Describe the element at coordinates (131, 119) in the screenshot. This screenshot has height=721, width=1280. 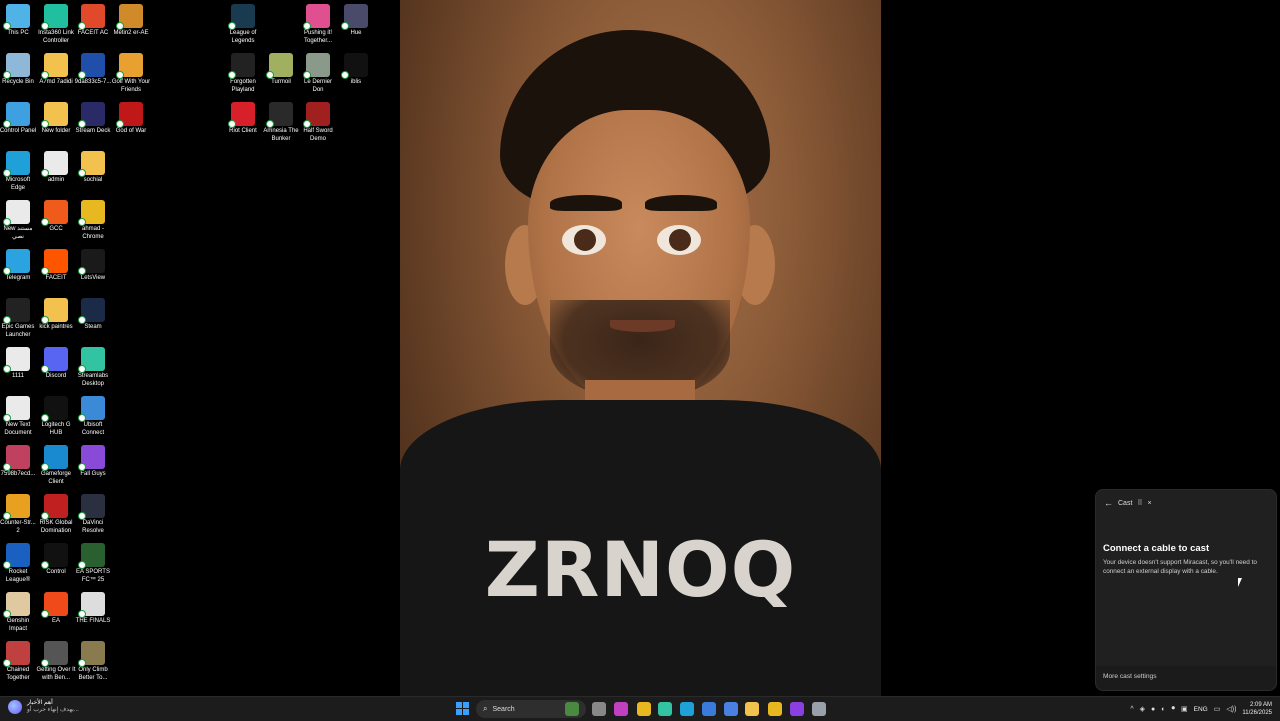
I see `desktop-shortcut: God of War` at that location.